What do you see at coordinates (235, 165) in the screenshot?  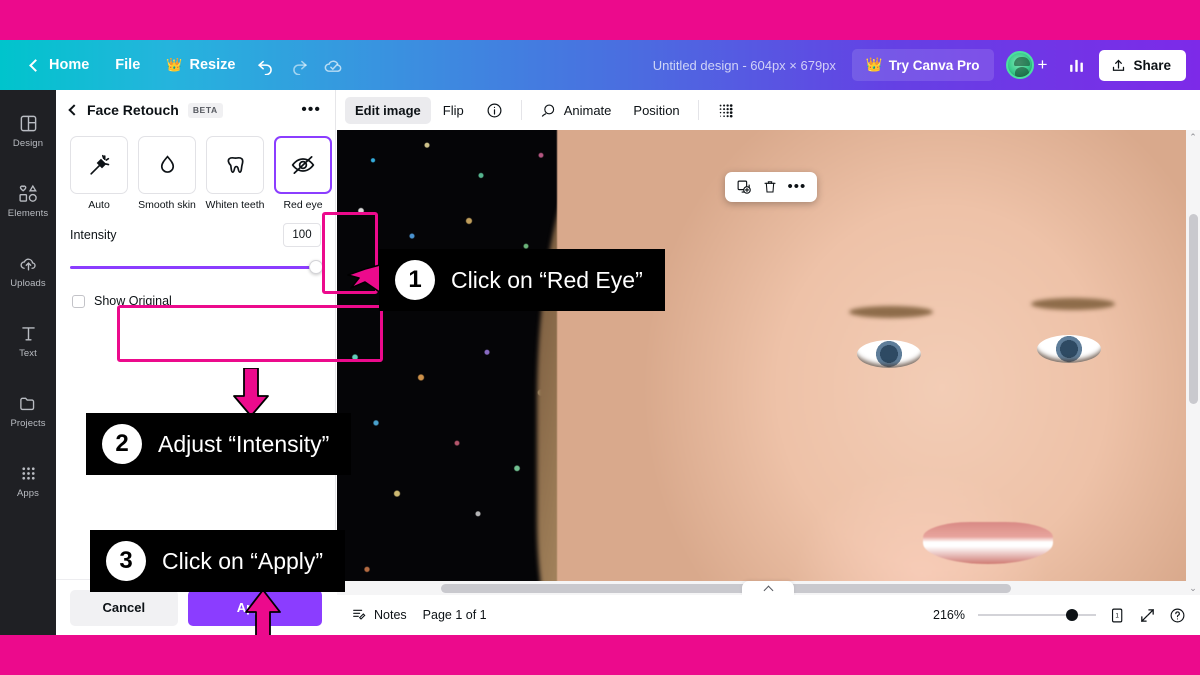 I see `tool-whiten-teeth-box` at bounding box center [235, 165].